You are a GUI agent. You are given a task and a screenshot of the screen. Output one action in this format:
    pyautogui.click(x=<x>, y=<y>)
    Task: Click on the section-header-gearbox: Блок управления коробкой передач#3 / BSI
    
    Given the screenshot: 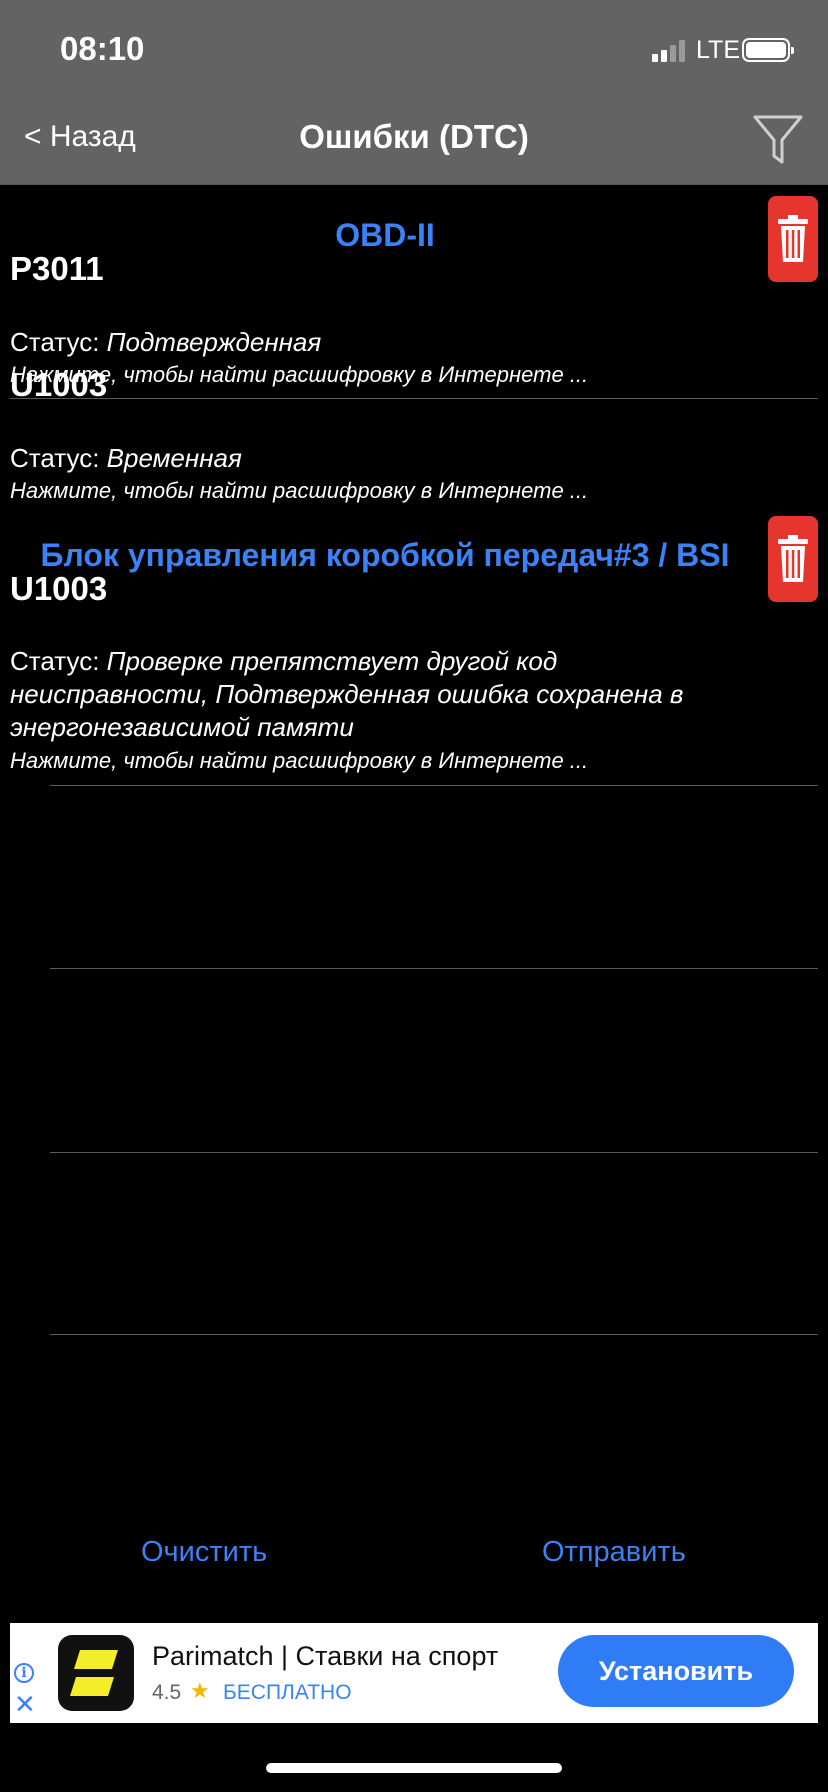 What is the action you would take?
    pyautogui.click(x=385, y=555)
    